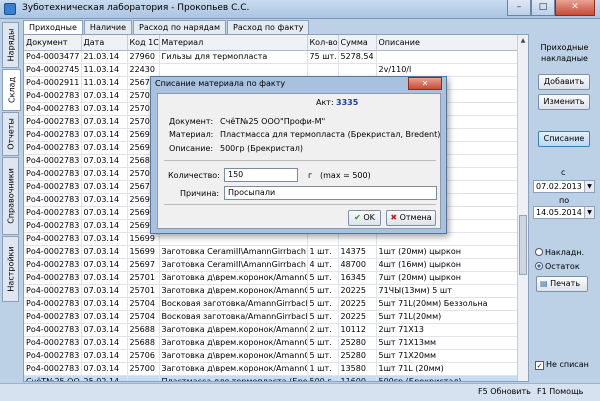  I want to click on side-tab-settings: Настройки, so click(10, 269).